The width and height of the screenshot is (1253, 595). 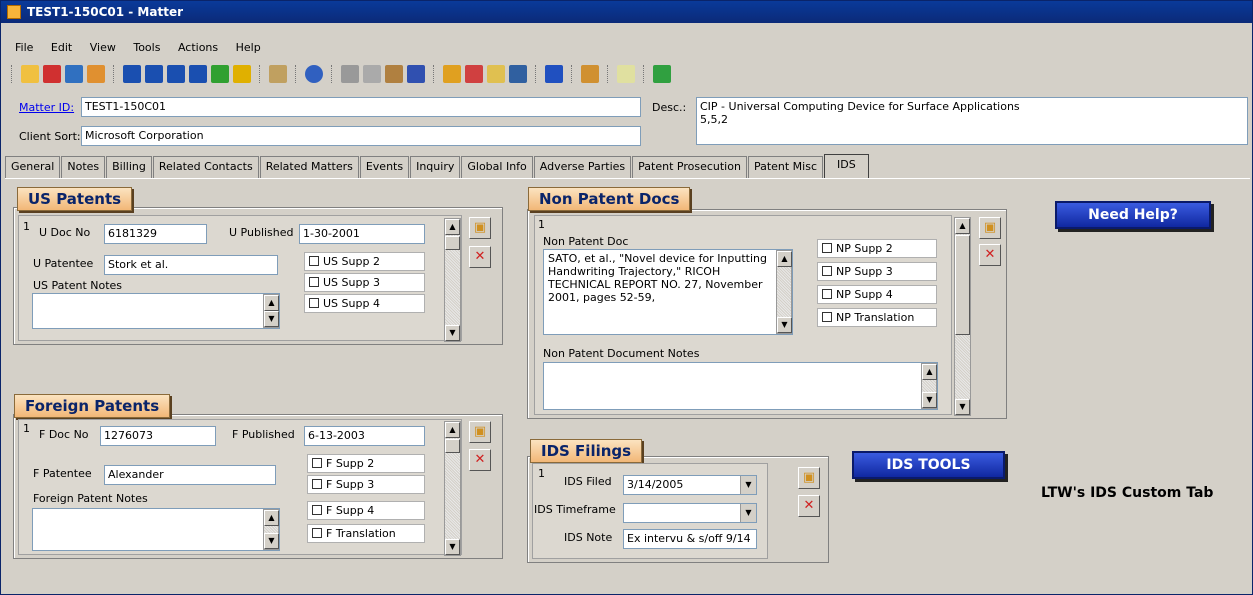 I want to click on tab-patent-misc: Patent Misc, so click(x=785, y=167).